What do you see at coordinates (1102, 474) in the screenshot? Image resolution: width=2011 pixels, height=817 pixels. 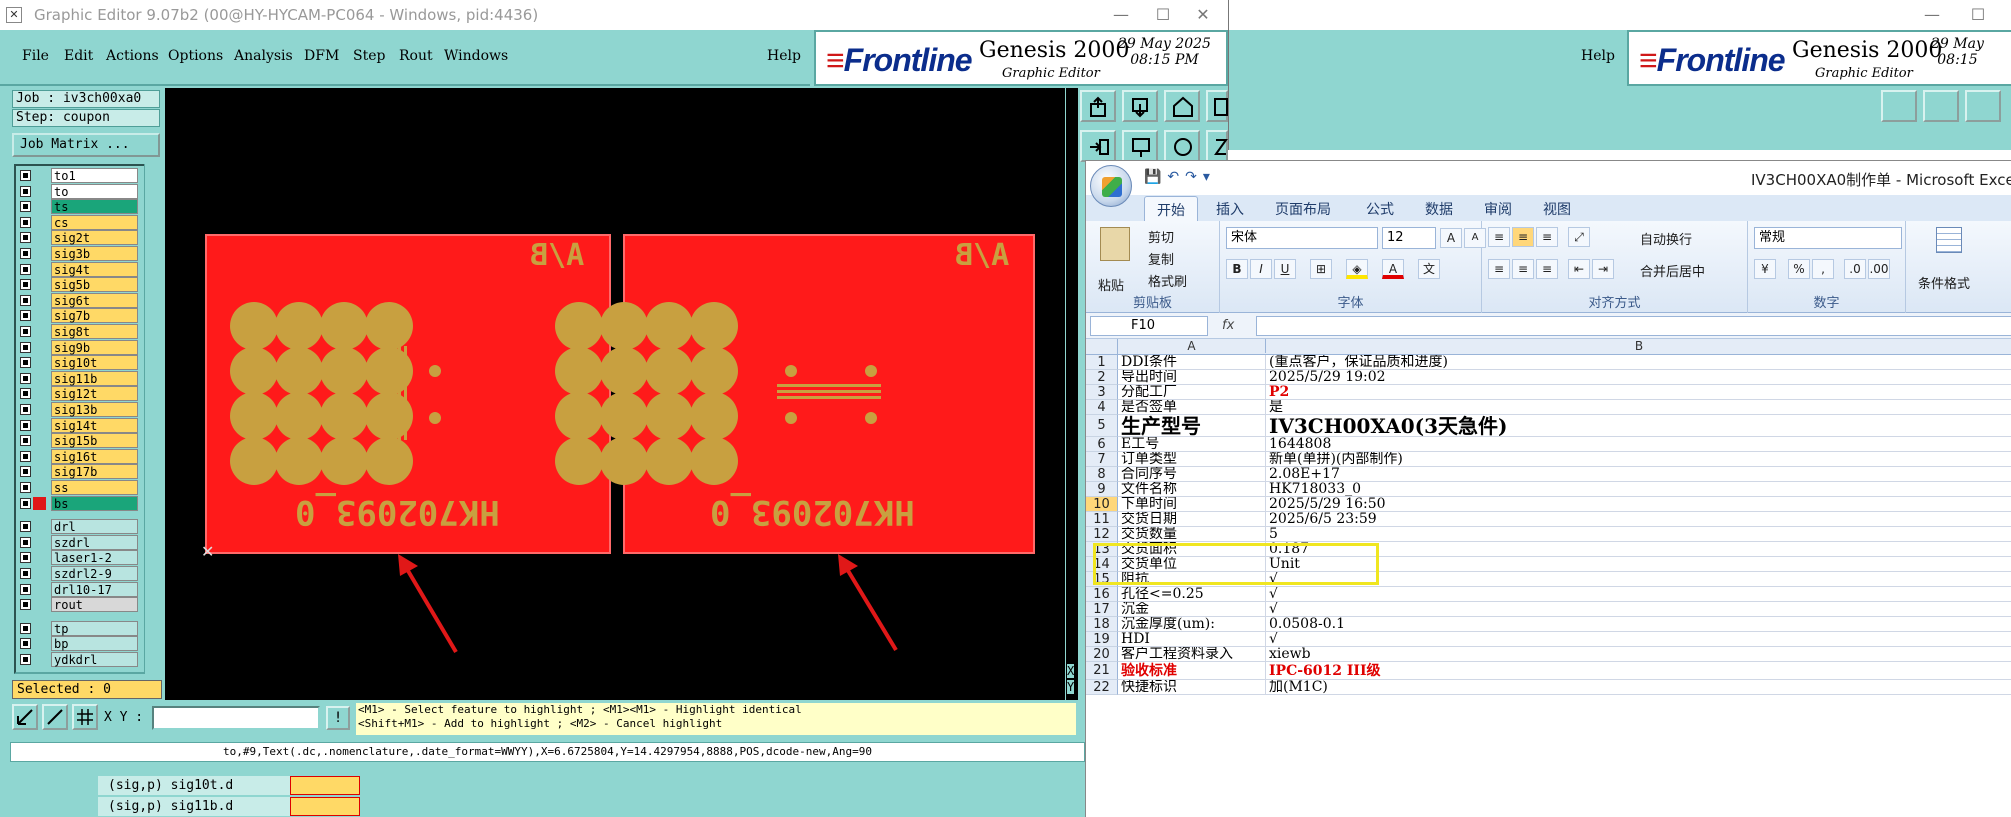 I see `row-header: 8` at bounding box center [1102, 474].